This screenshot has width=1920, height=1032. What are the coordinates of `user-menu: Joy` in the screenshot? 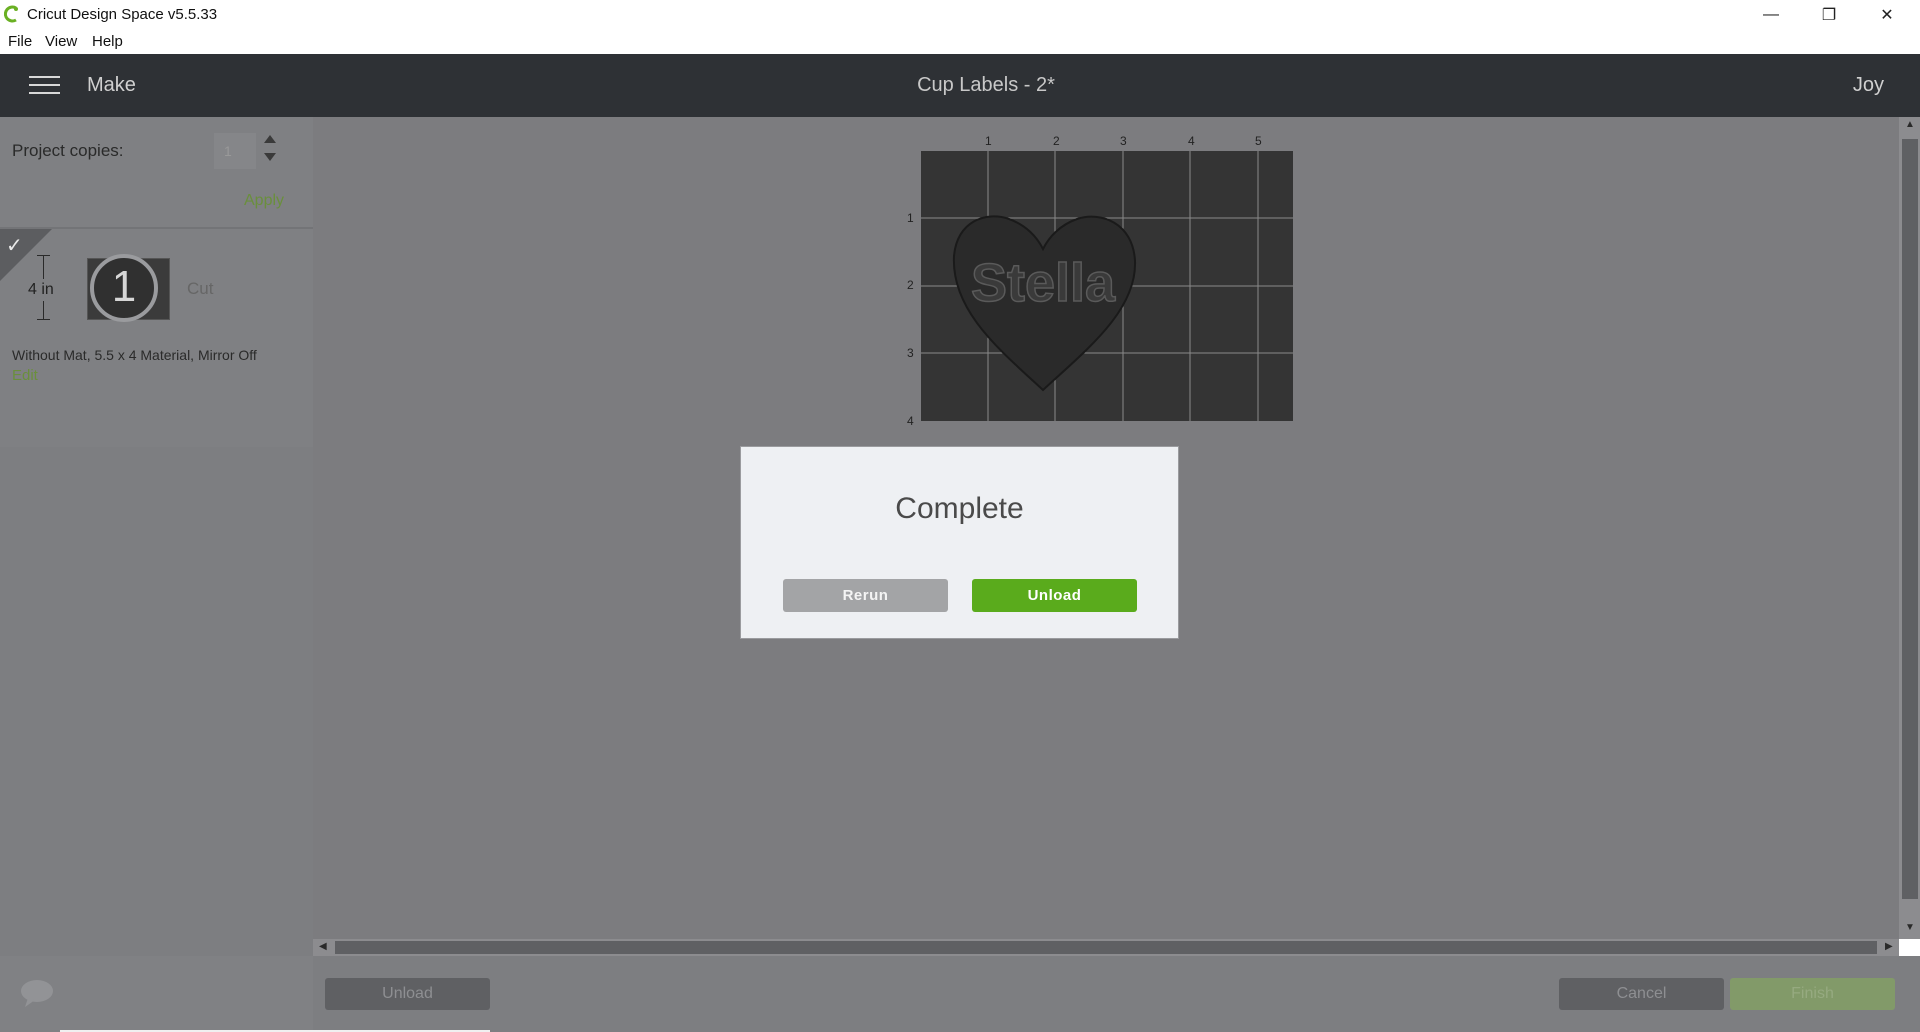 It's located at (1868, 85).